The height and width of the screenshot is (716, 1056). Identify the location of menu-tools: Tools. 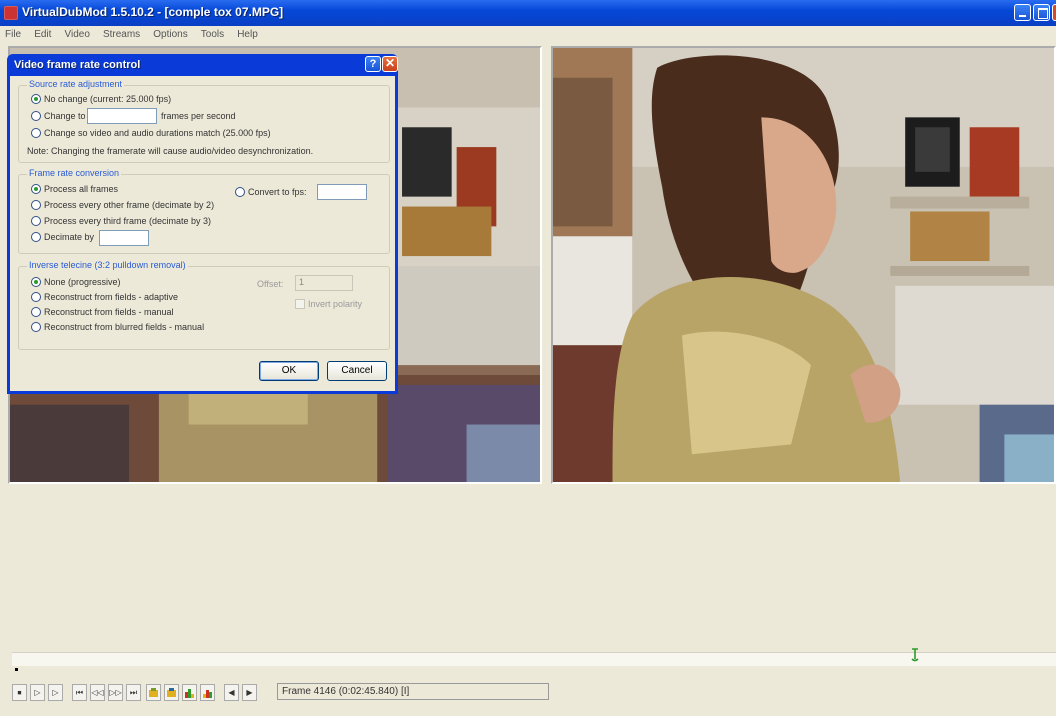
(212, 33).